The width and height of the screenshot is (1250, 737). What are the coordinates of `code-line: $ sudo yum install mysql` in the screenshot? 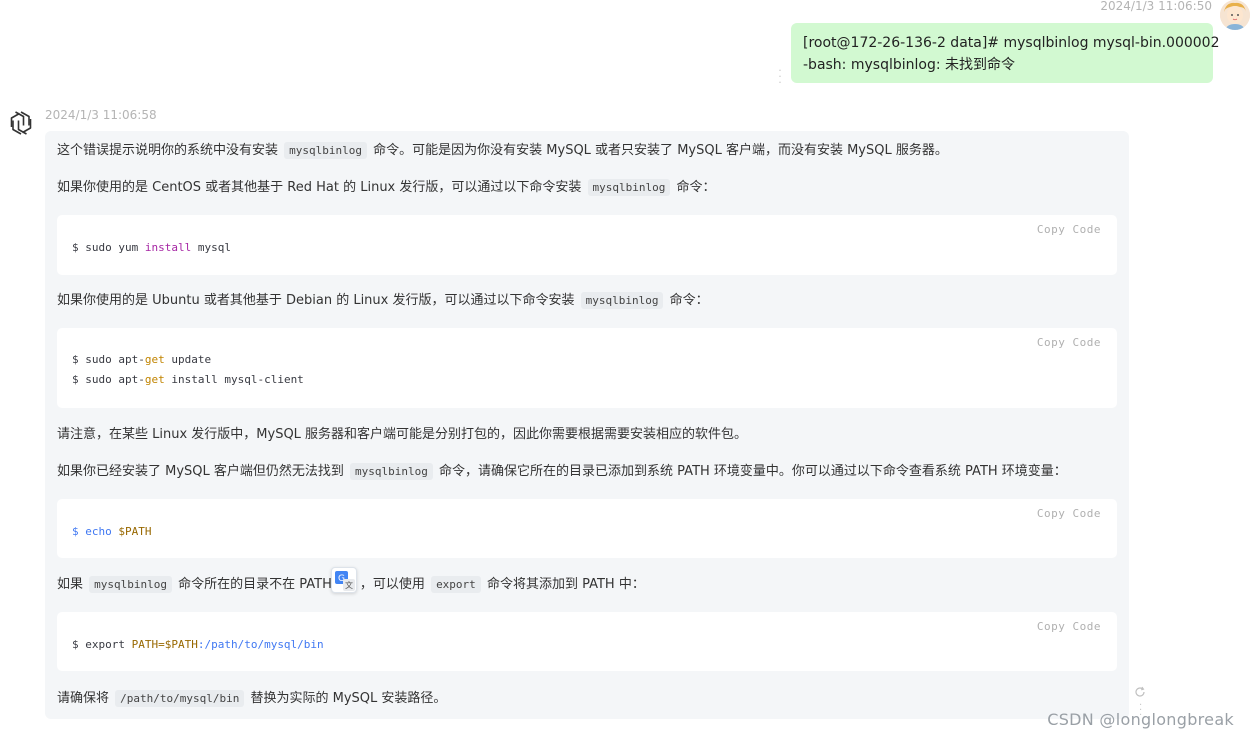 It's located at (151, 247).